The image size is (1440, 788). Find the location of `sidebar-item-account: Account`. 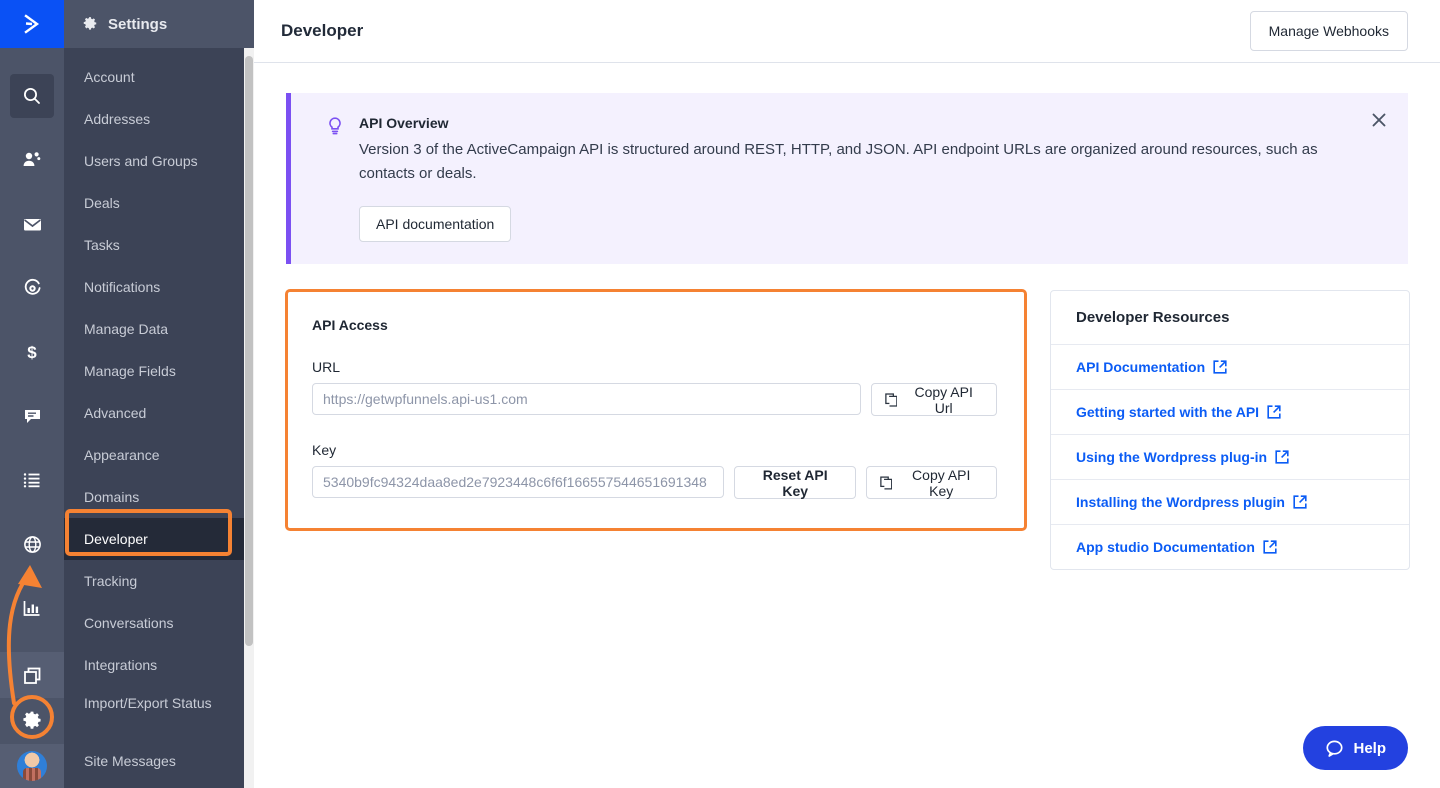

sidebar-item-account: Account is located at coordinates (159, 77).